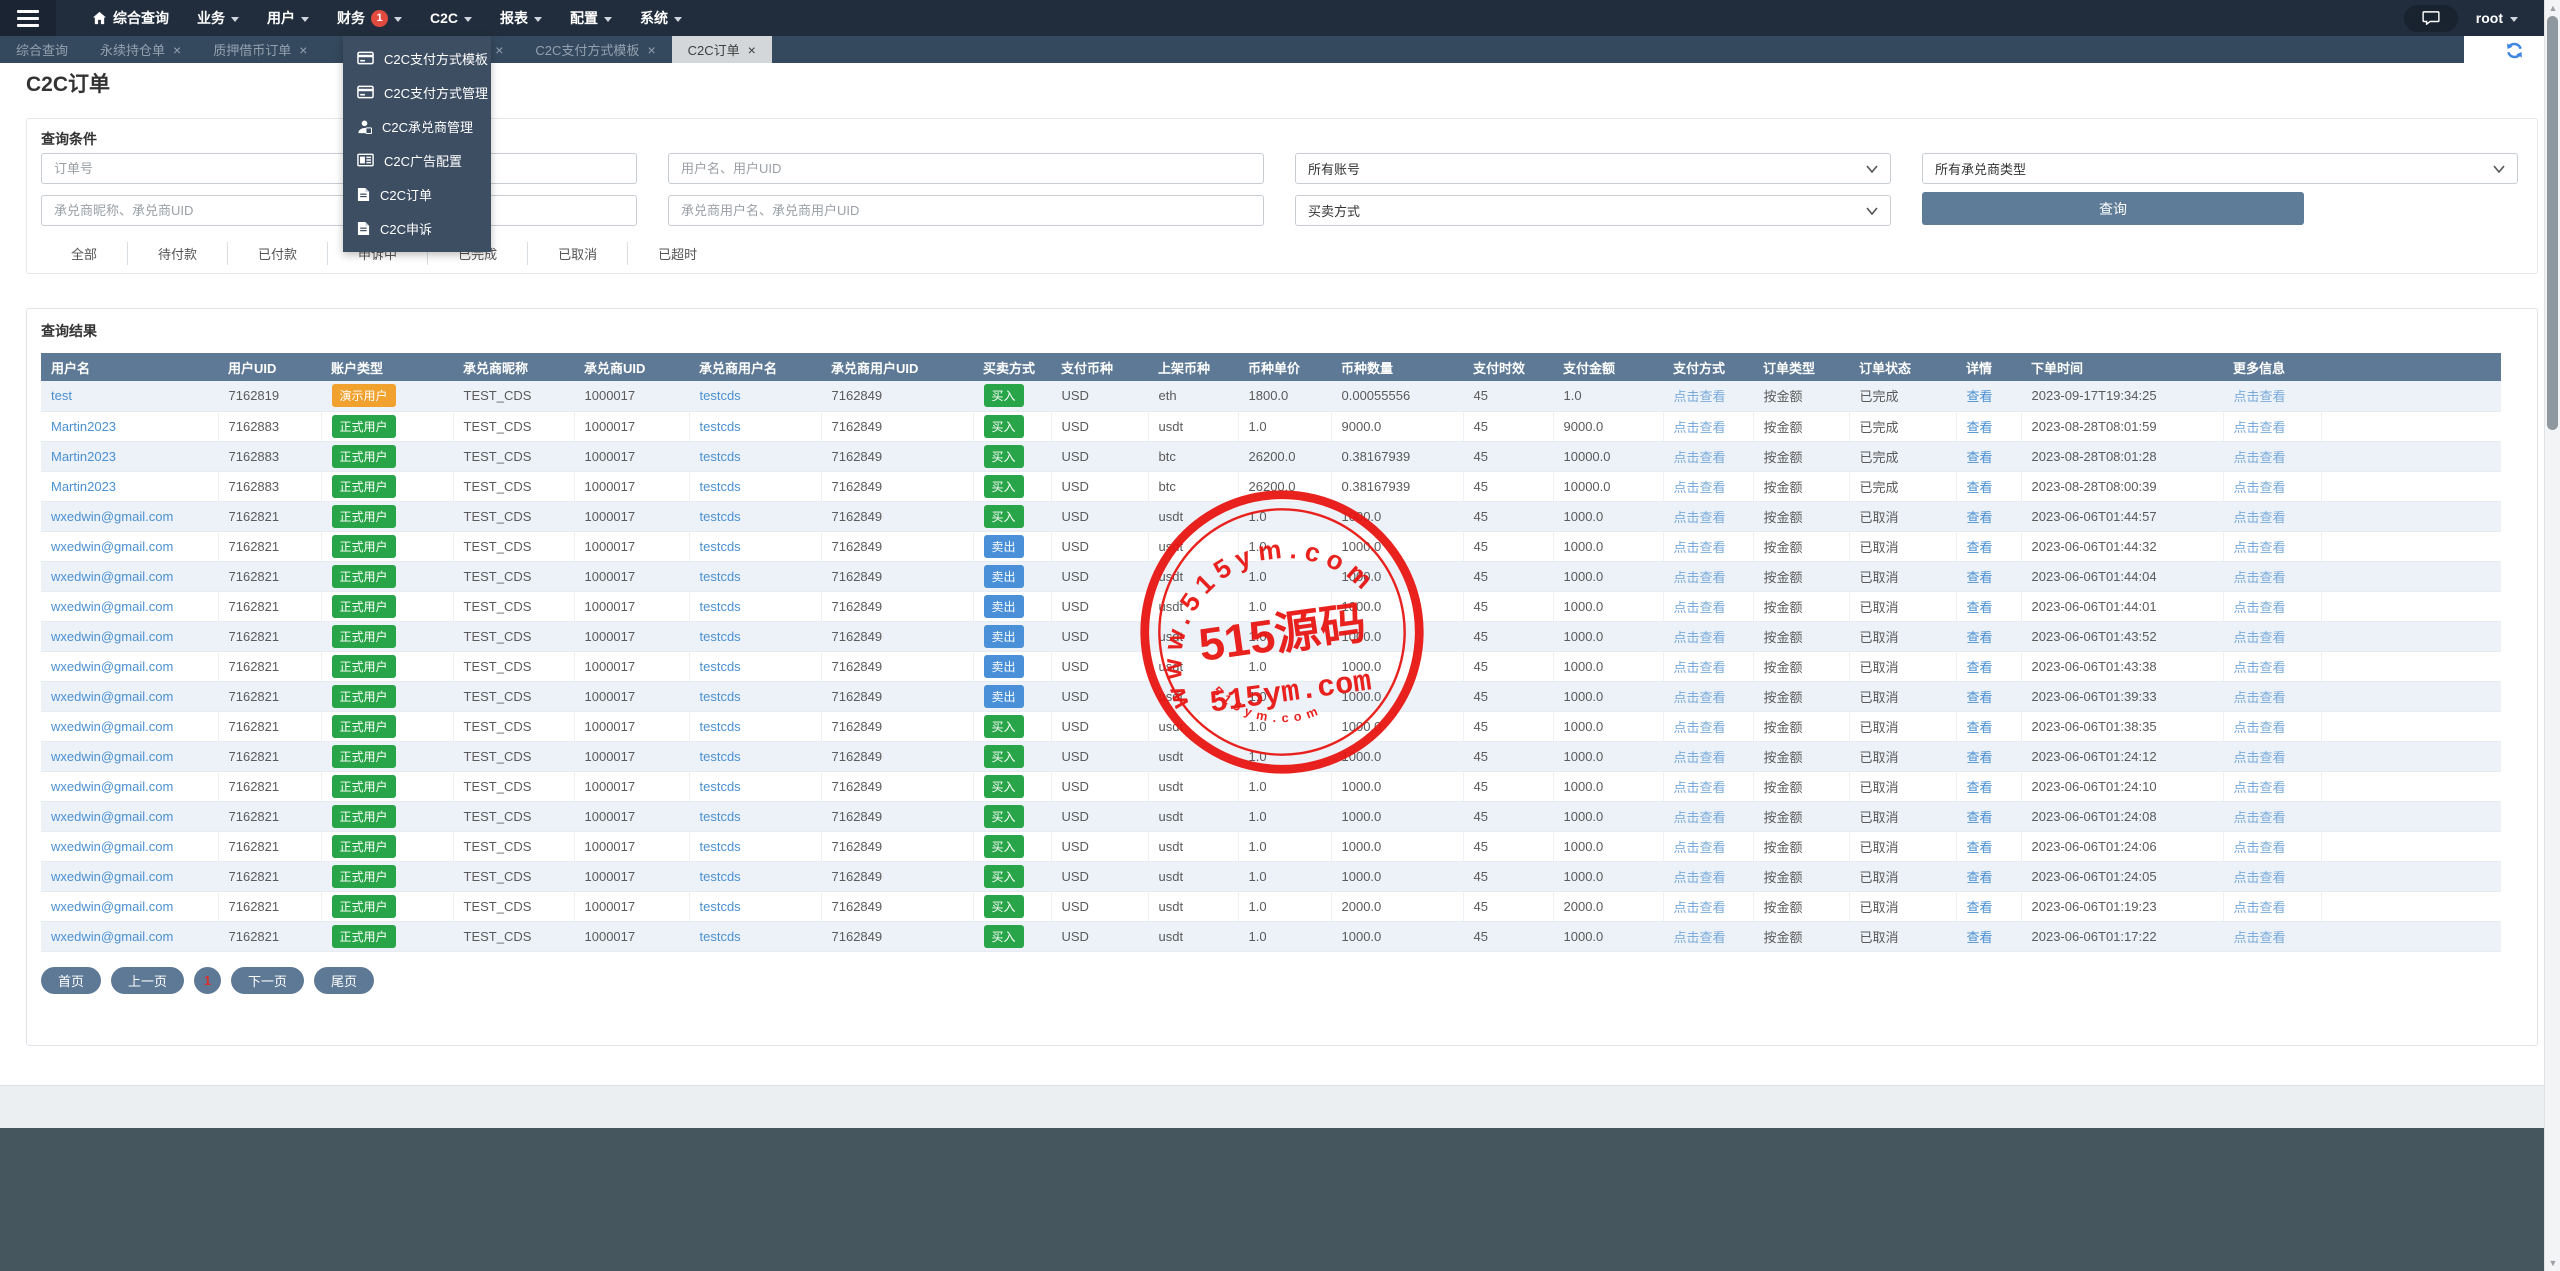  What do you see at coordinates (2430, 18) in the screenshot?
I see `messages-button` at bounding box center [2430, 18].